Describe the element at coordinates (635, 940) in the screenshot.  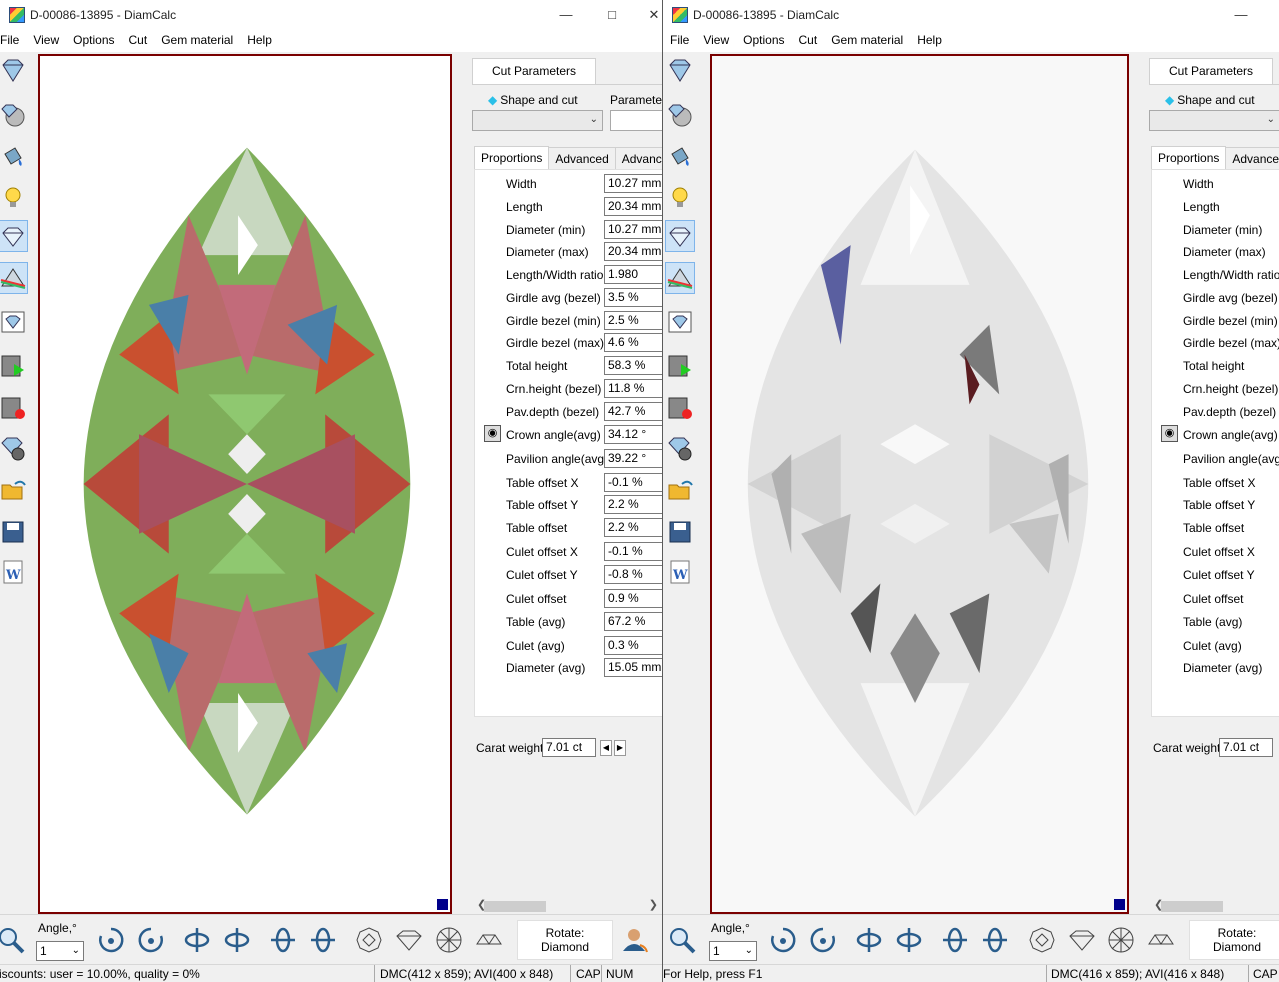
I see `user-rotate-icon` at that location.